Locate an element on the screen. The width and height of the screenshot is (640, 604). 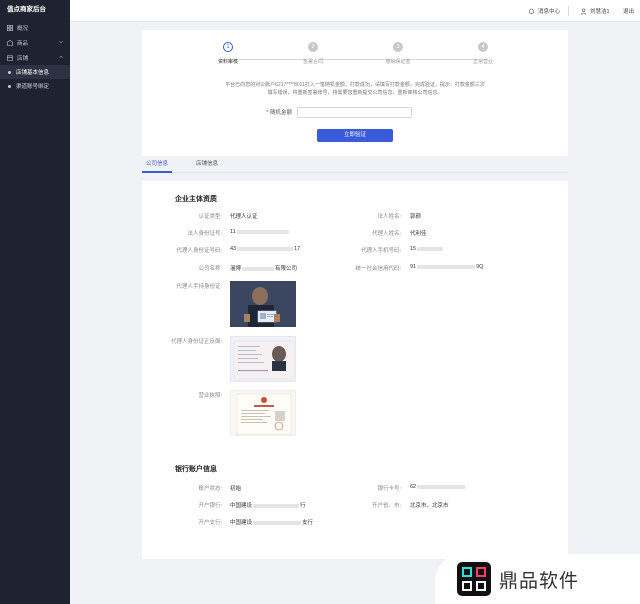
sidebar-item-store: 店铺 is located at coordinates (35, 57).